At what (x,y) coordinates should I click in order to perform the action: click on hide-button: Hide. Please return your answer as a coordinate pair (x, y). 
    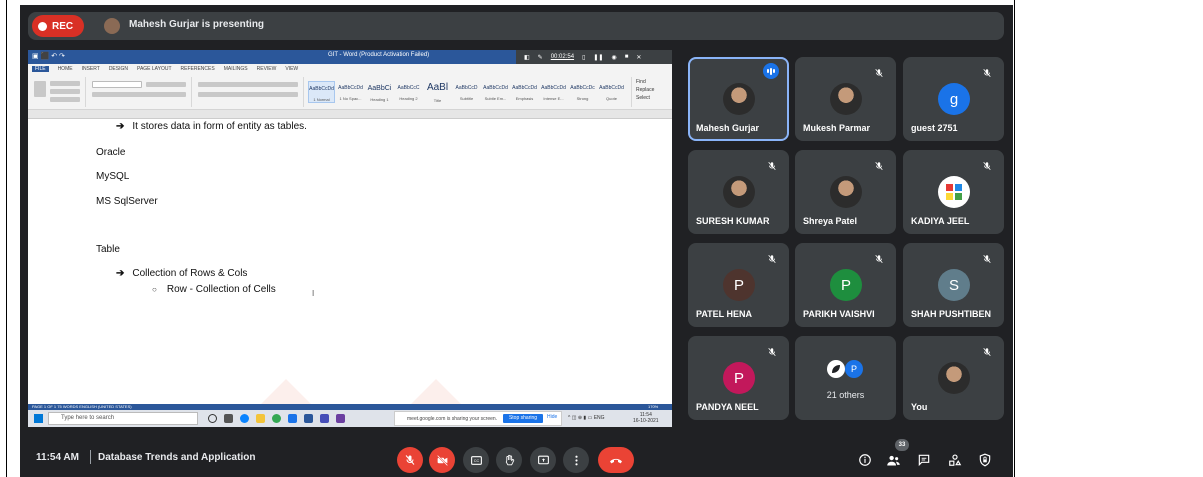
    Looking at the image, I should click on (552, 417).